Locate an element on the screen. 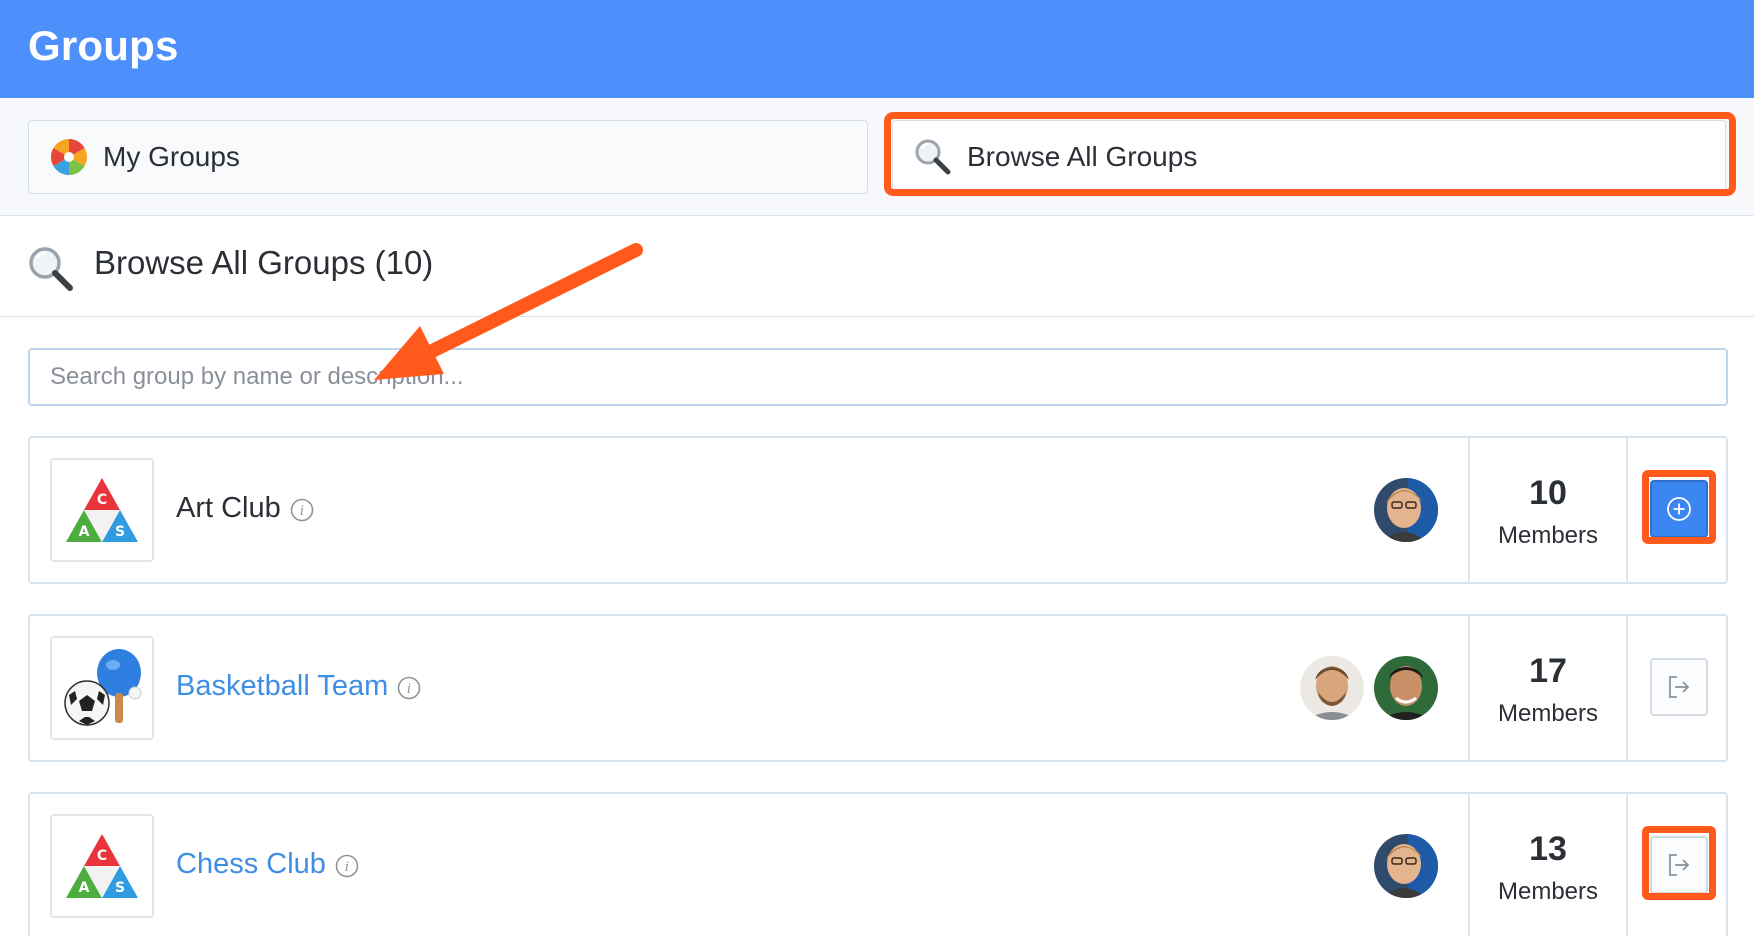 The image size is (1754, 936). members-count-cell: 17 Members is located at coordinates (1548, 688).